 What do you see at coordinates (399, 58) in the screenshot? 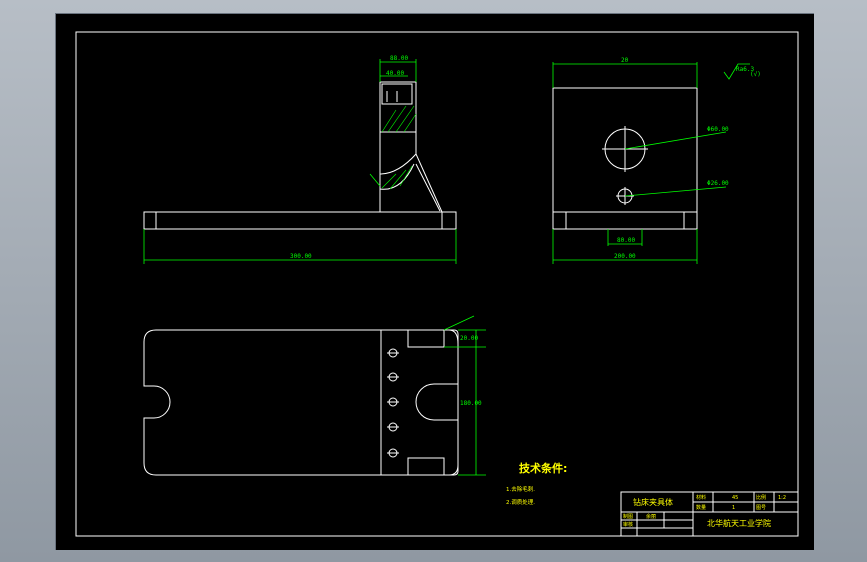
I see `dim-upright: 88.00` at bounding box center [399, 58].